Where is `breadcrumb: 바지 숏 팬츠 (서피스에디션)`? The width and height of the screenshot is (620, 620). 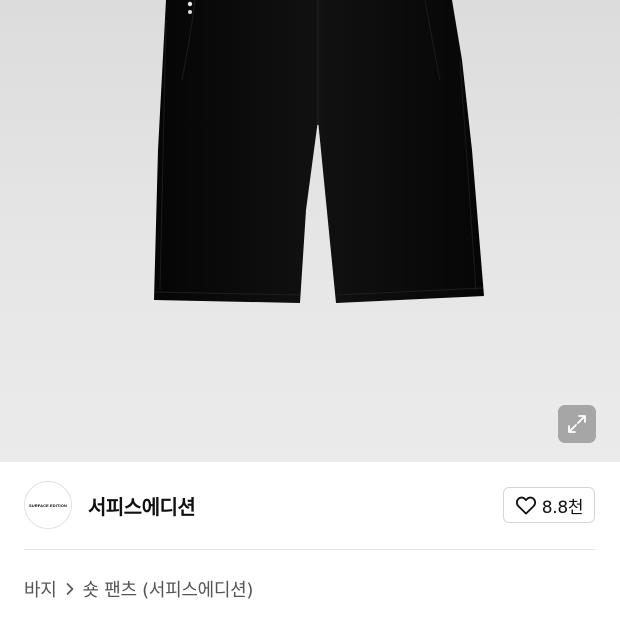
breadcrumb: 바지 숏 팬츠 (서피스에디션) is located at coordinates (138, 589).